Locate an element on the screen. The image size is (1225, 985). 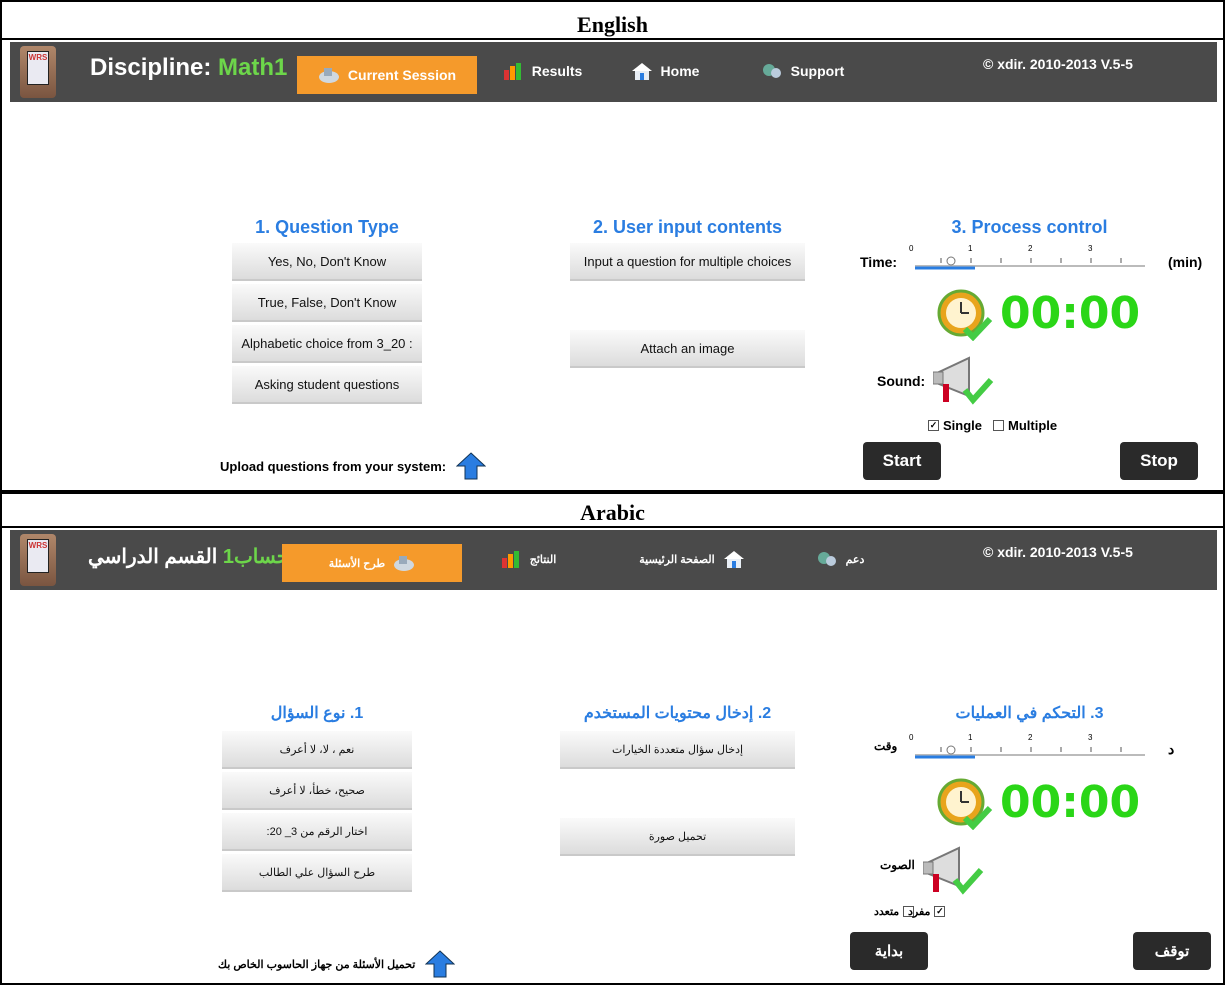
start-button: بداية is located at coordinates (889, 951).